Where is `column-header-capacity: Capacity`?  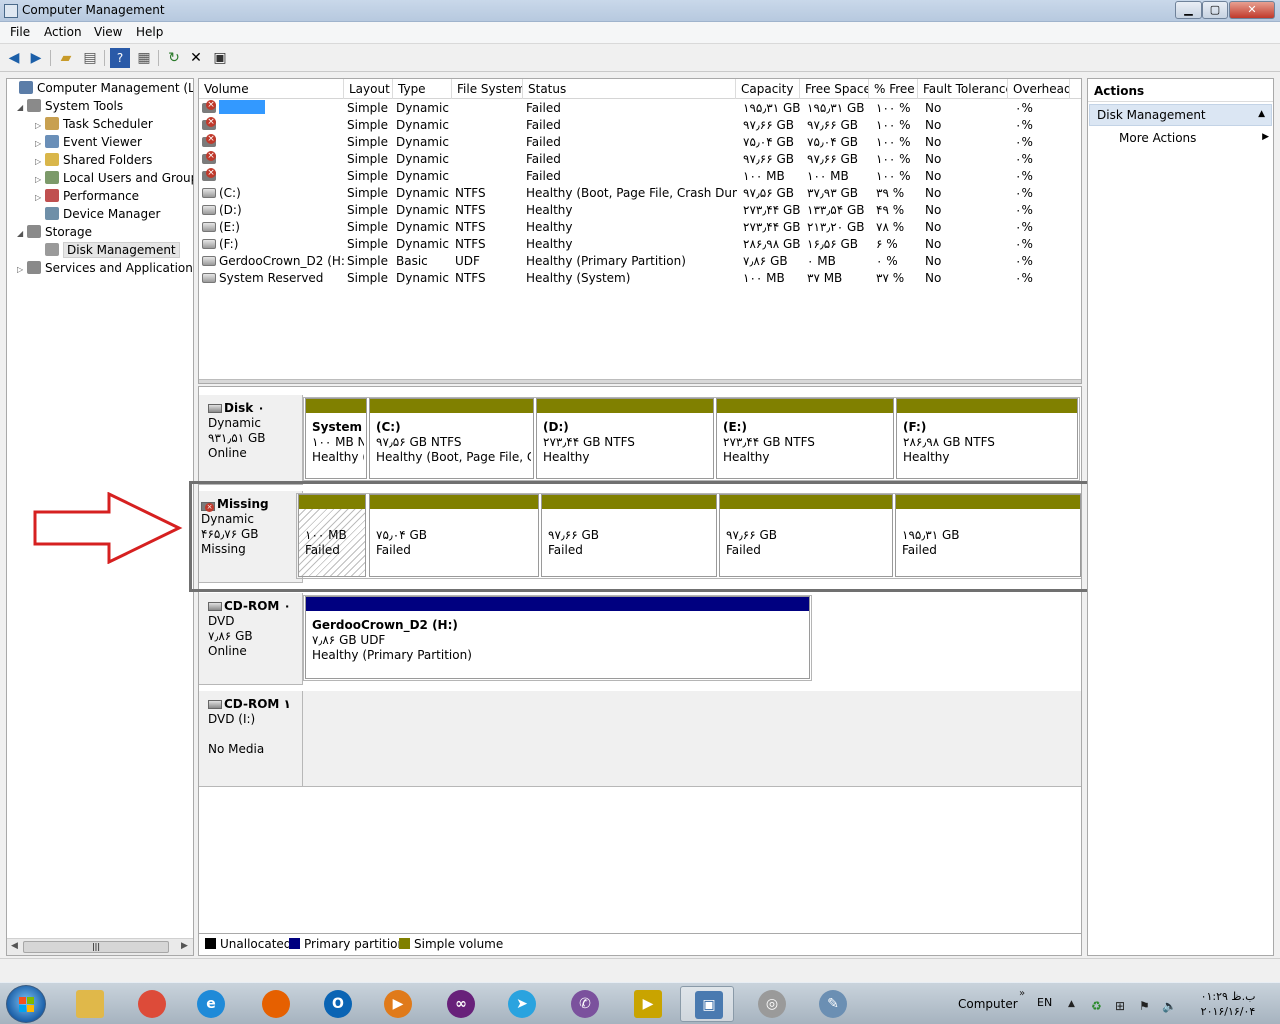
column-header-capacity: Capacity is located at coordinates (768, 89).